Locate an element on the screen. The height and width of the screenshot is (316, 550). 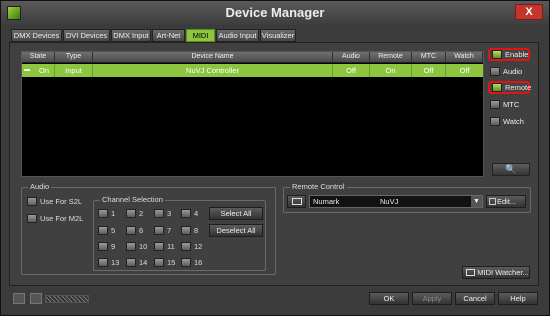
col-device-name: Device Name is located at coordinates (213, 57).